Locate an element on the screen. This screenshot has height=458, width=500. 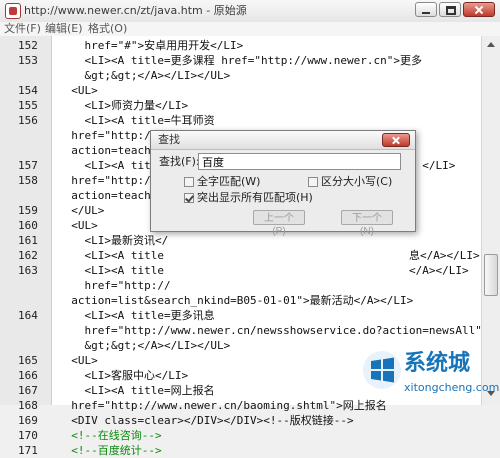
menu-bar: 文件(F) 编辑(E) 格式(O) is located at coordinates (250, 29).